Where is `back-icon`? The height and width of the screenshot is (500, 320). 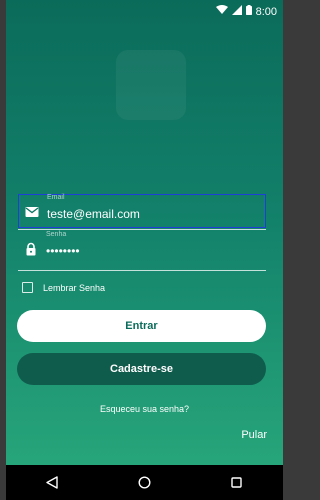
back-icon is located at coordinates (52, 483).